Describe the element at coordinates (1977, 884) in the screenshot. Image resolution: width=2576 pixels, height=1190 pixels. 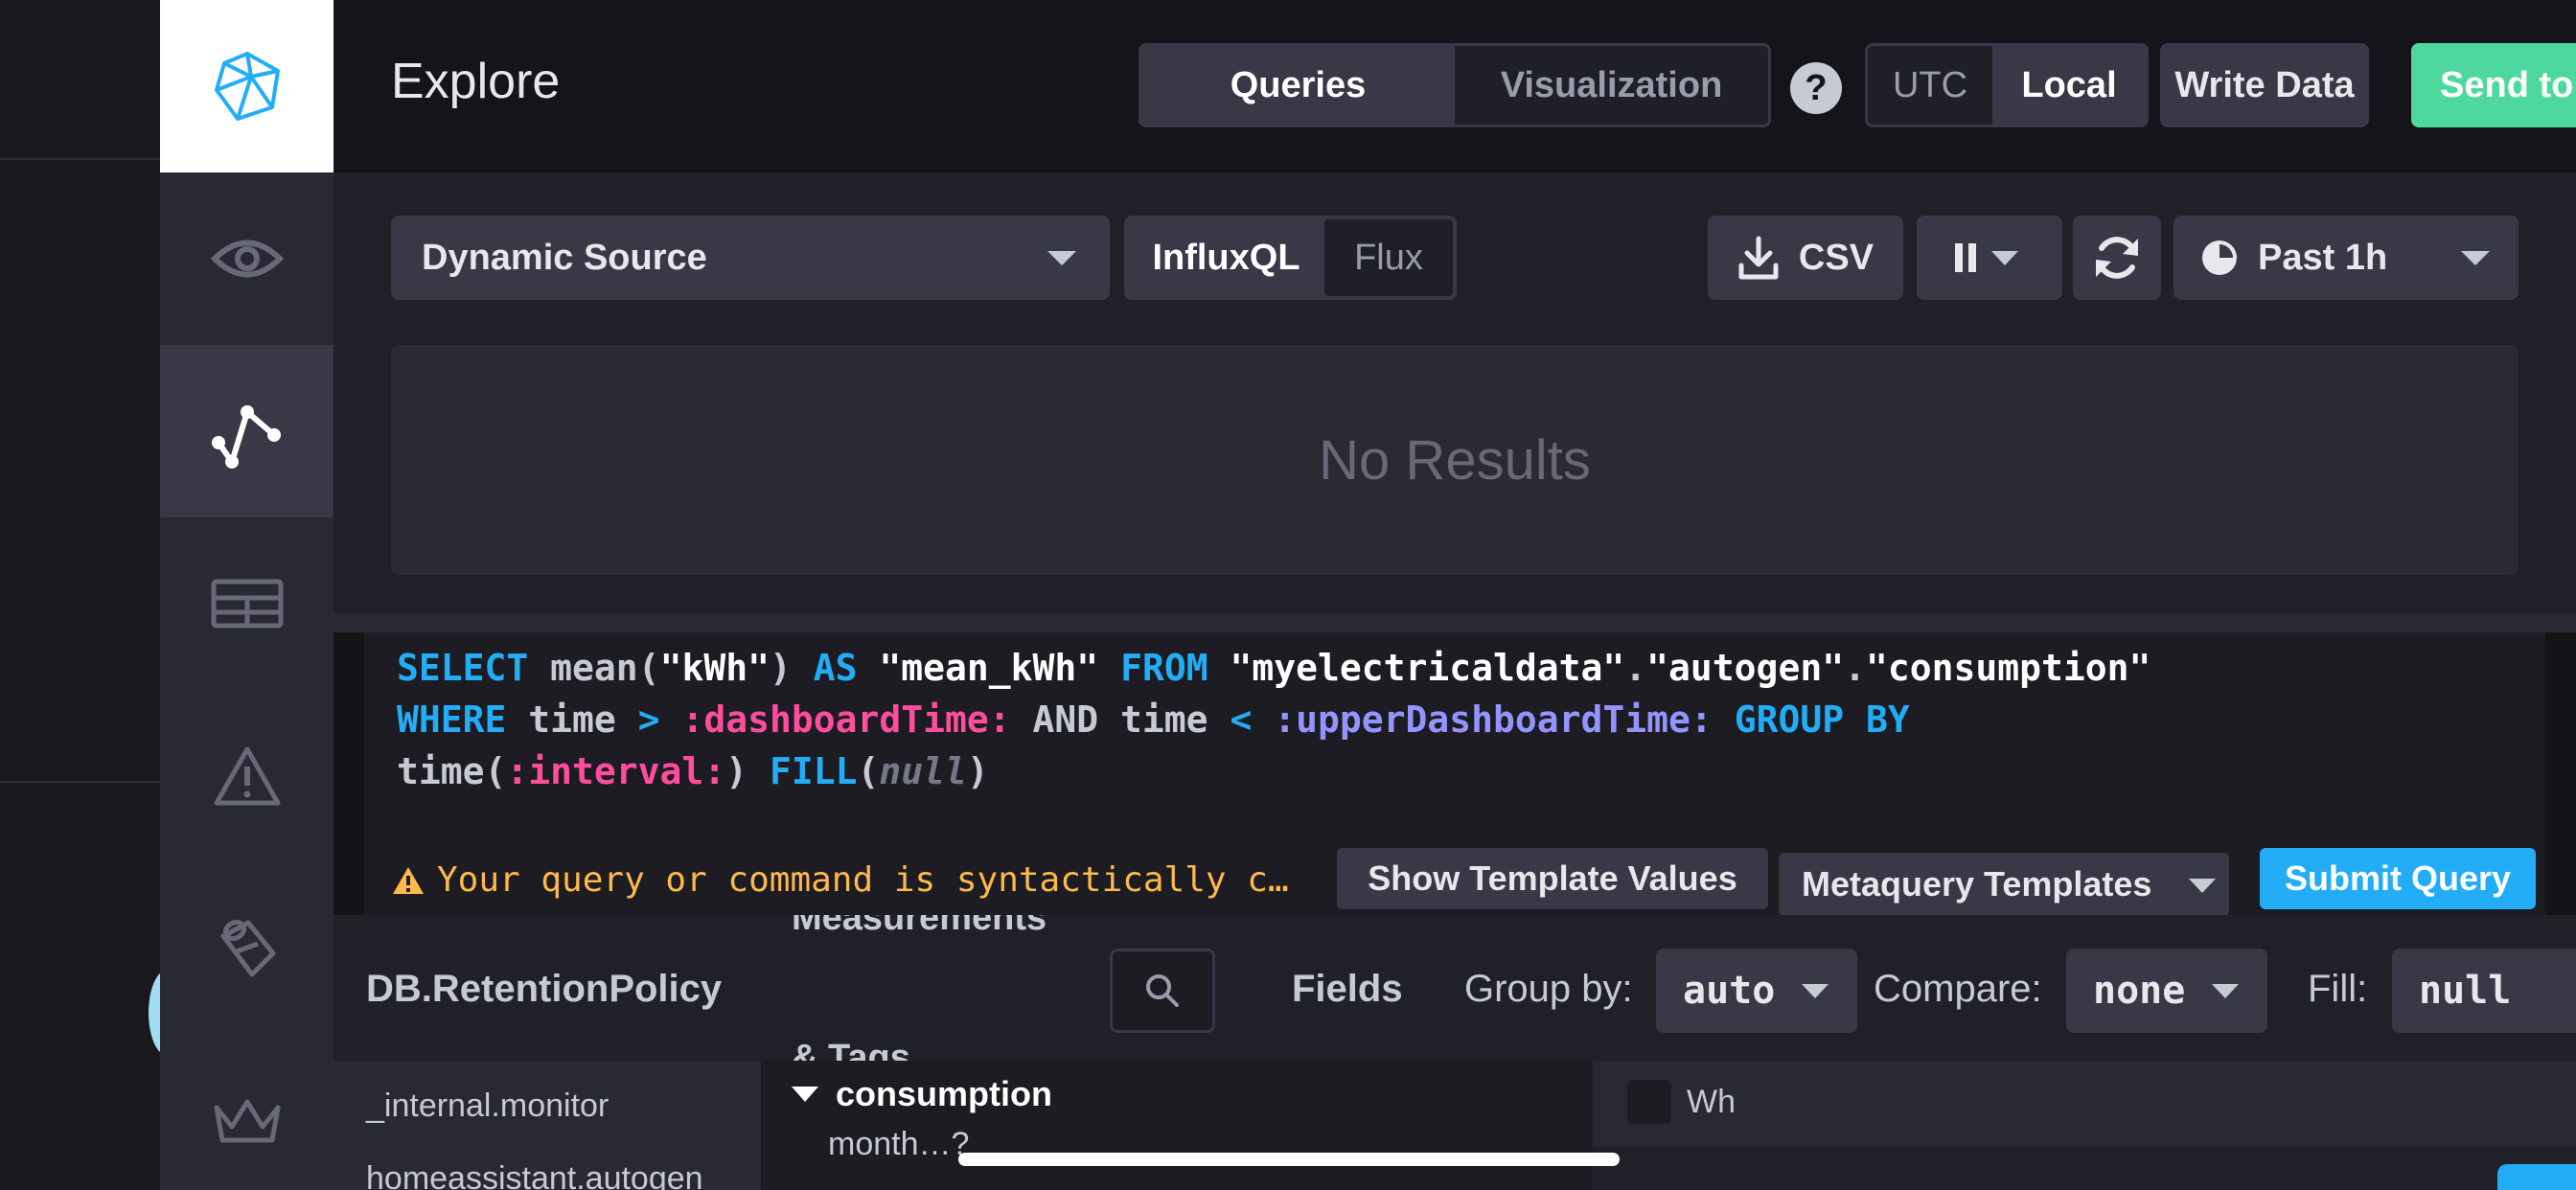
I see `metaquery-label: Metaquery Templates` at that location.